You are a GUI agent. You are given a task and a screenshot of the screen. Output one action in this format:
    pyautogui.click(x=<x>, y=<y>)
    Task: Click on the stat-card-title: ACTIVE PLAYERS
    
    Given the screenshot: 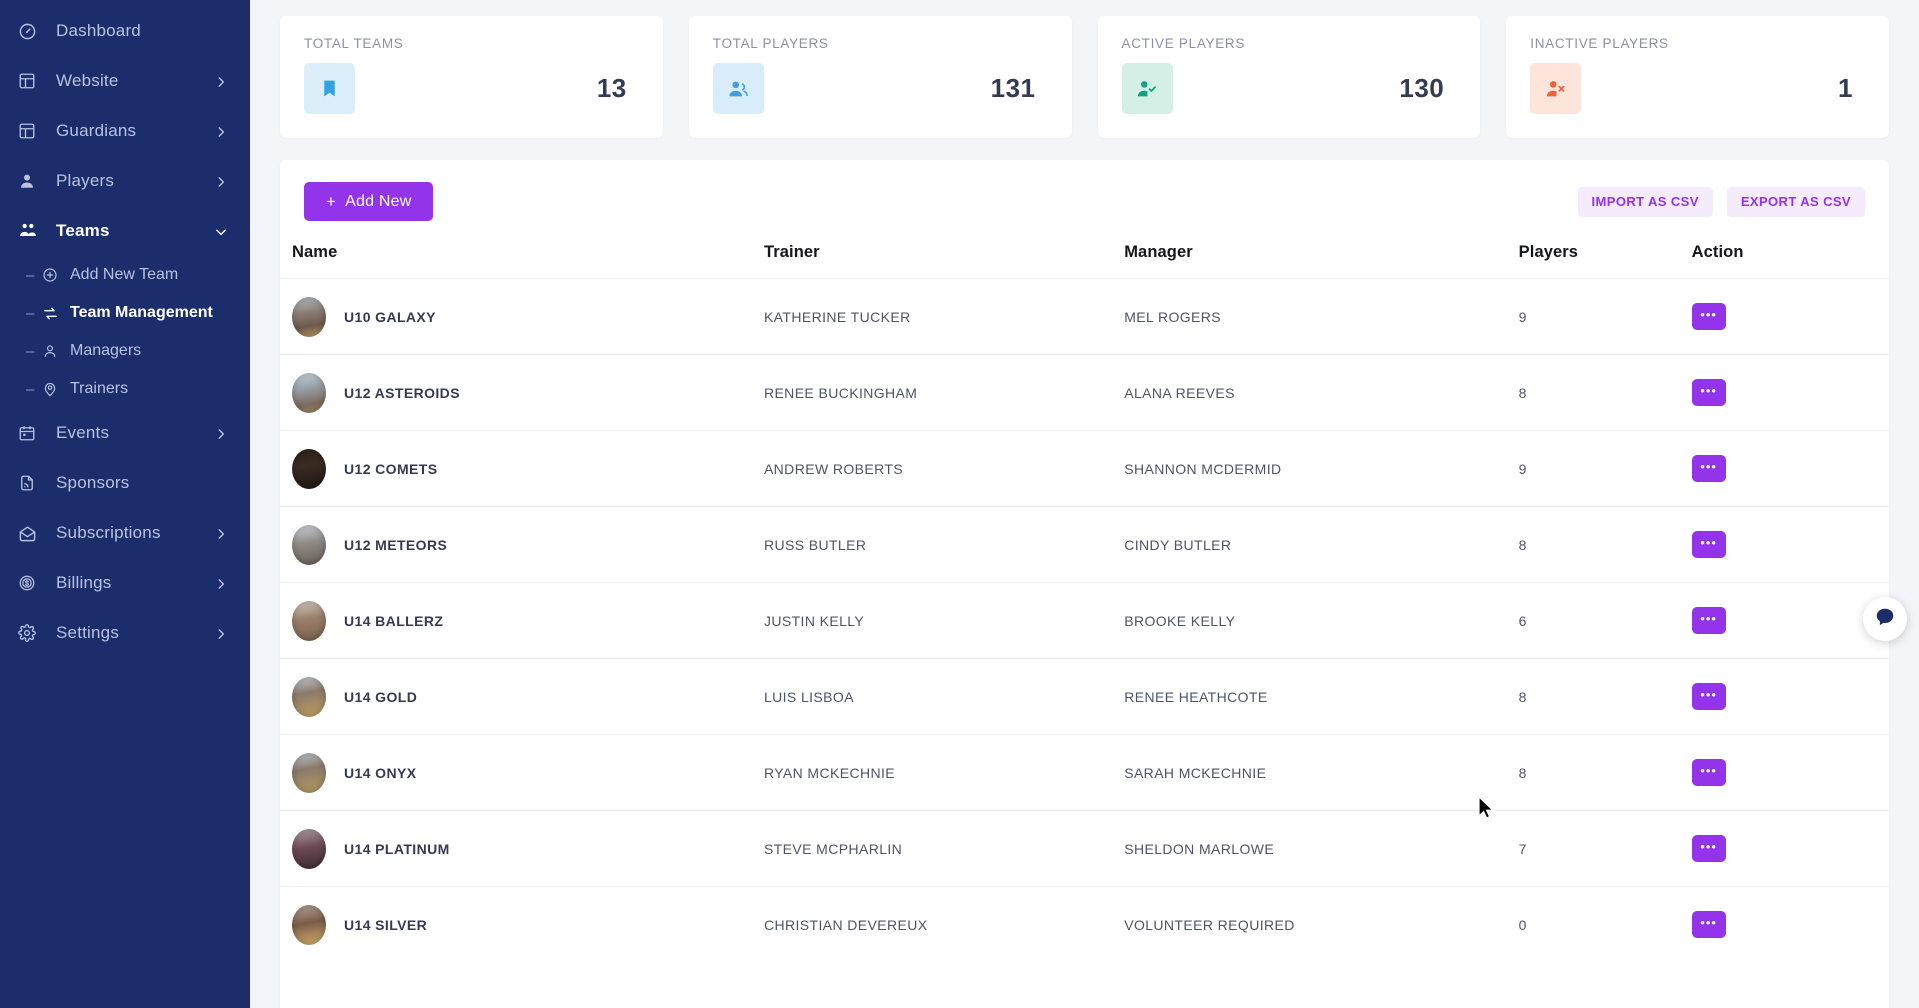 What is the action you would take?
    pyautogui.click(x=1183, y=43)
    